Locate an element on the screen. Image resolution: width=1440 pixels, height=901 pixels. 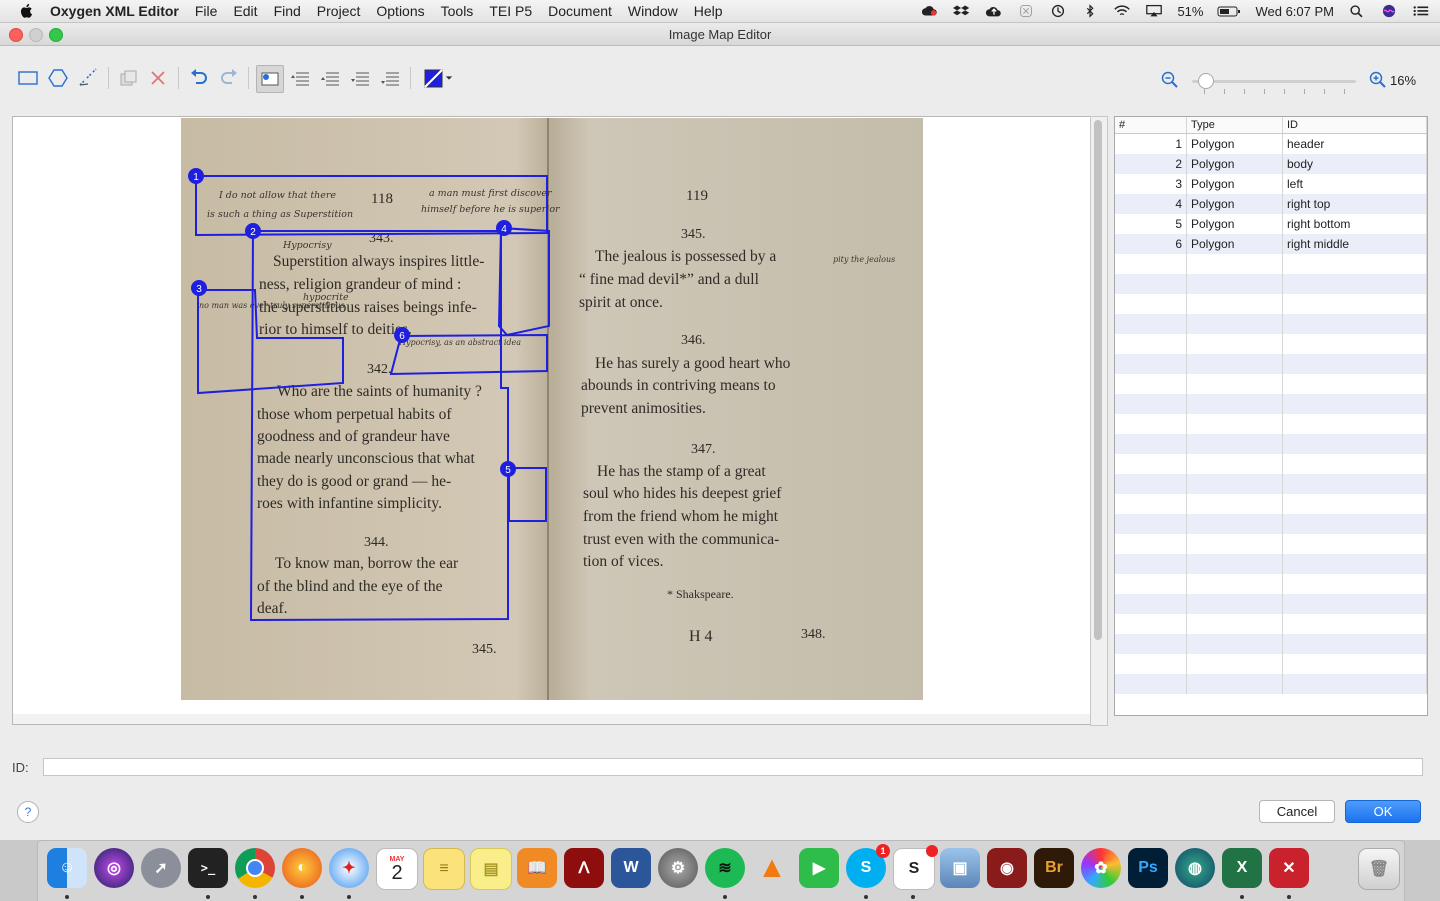
battery-percent: 51% is located at coordinates (1190, 11).